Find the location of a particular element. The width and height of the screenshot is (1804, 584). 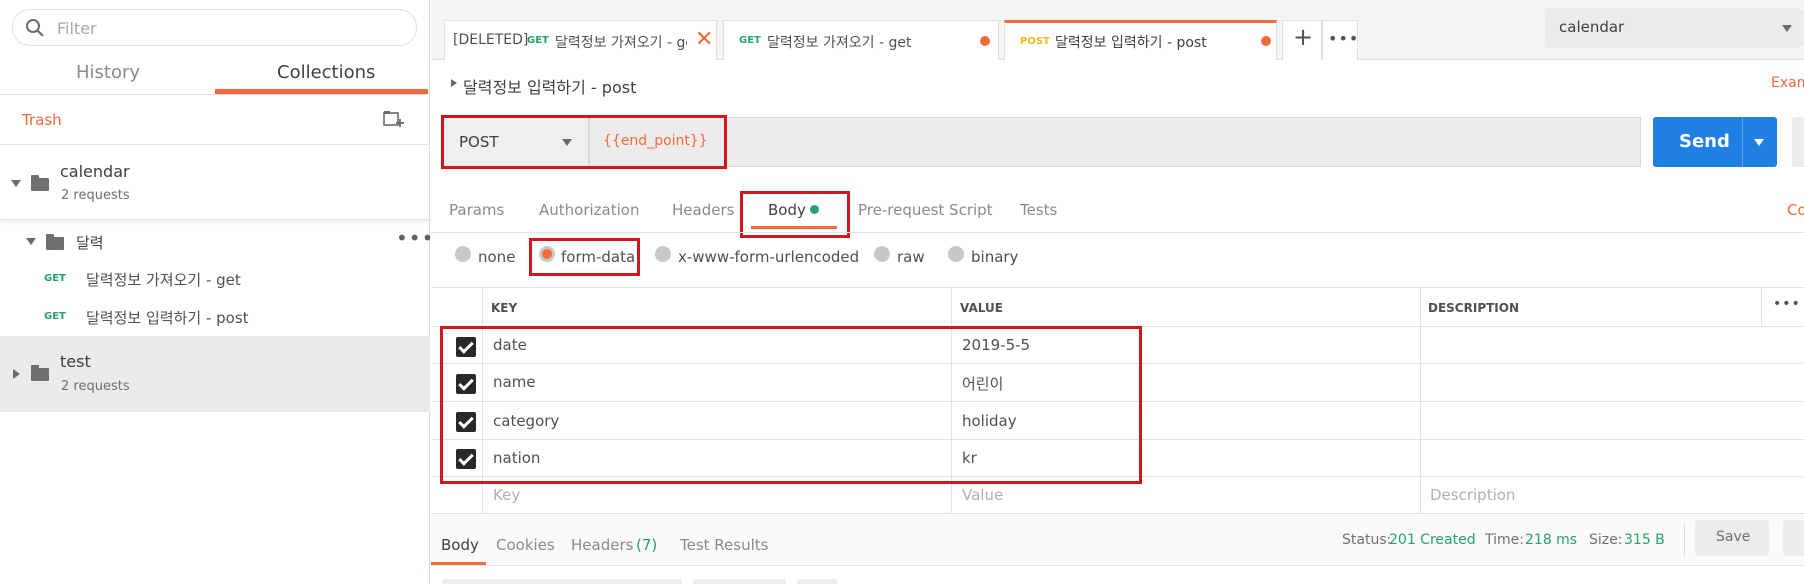

search-icon is located at coordinates (35, 28).